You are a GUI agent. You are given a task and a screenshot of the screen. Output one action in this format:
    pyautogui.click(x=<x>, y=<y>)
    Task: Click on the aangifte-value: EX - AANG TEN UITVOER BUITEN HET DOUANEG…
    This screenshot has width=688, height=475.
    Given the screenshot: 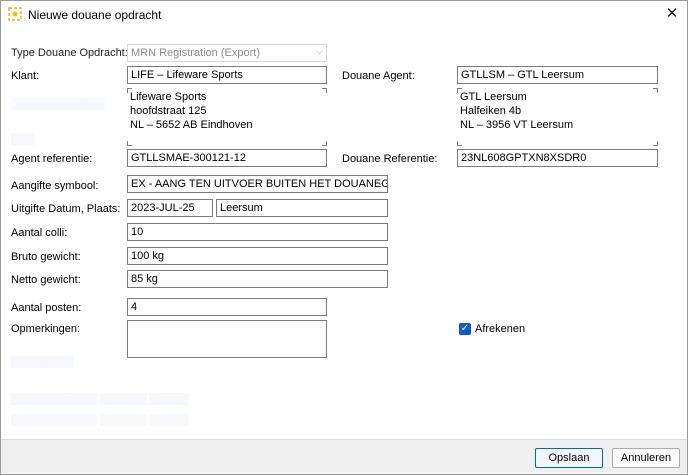 What is the action you would take?
    pyautogui.click(x=259, y=184)
    